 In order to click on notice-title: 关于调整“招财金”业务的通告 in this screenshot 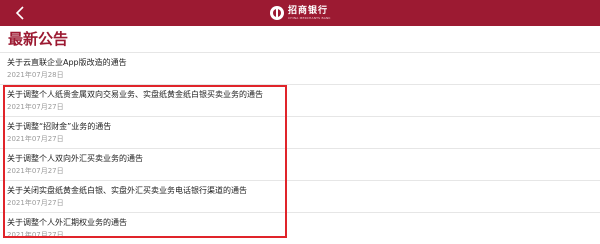, I will do `click(59, 126)`.